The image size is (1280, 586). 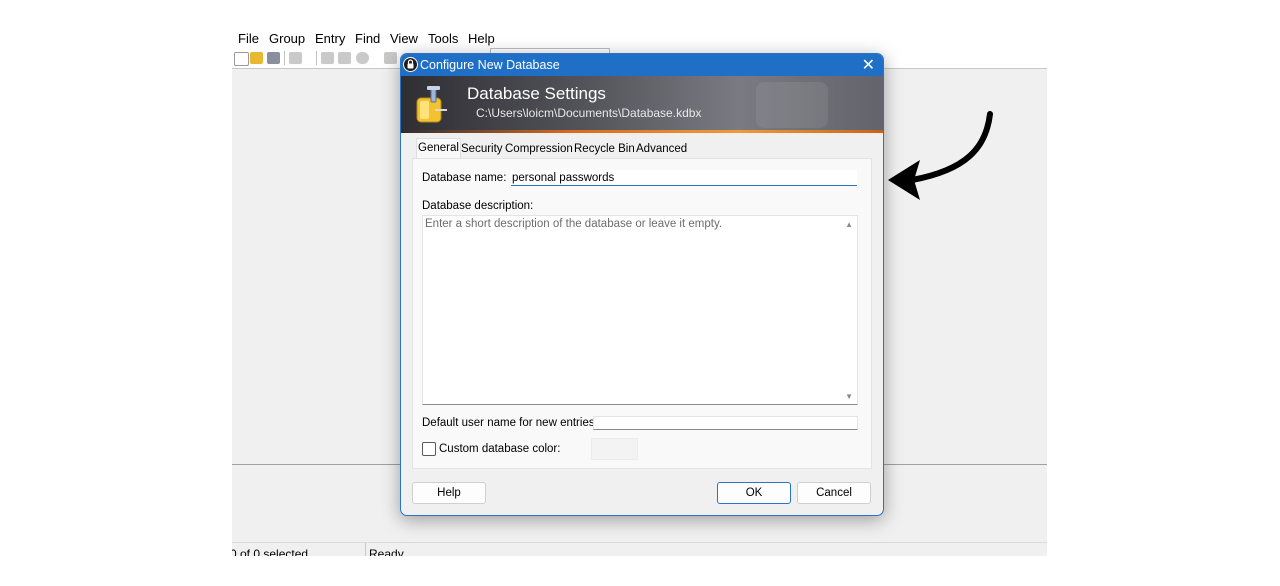 I want to click on menu-bar: File Group Entry Find View Tools Help, so click(x=639, y=38).